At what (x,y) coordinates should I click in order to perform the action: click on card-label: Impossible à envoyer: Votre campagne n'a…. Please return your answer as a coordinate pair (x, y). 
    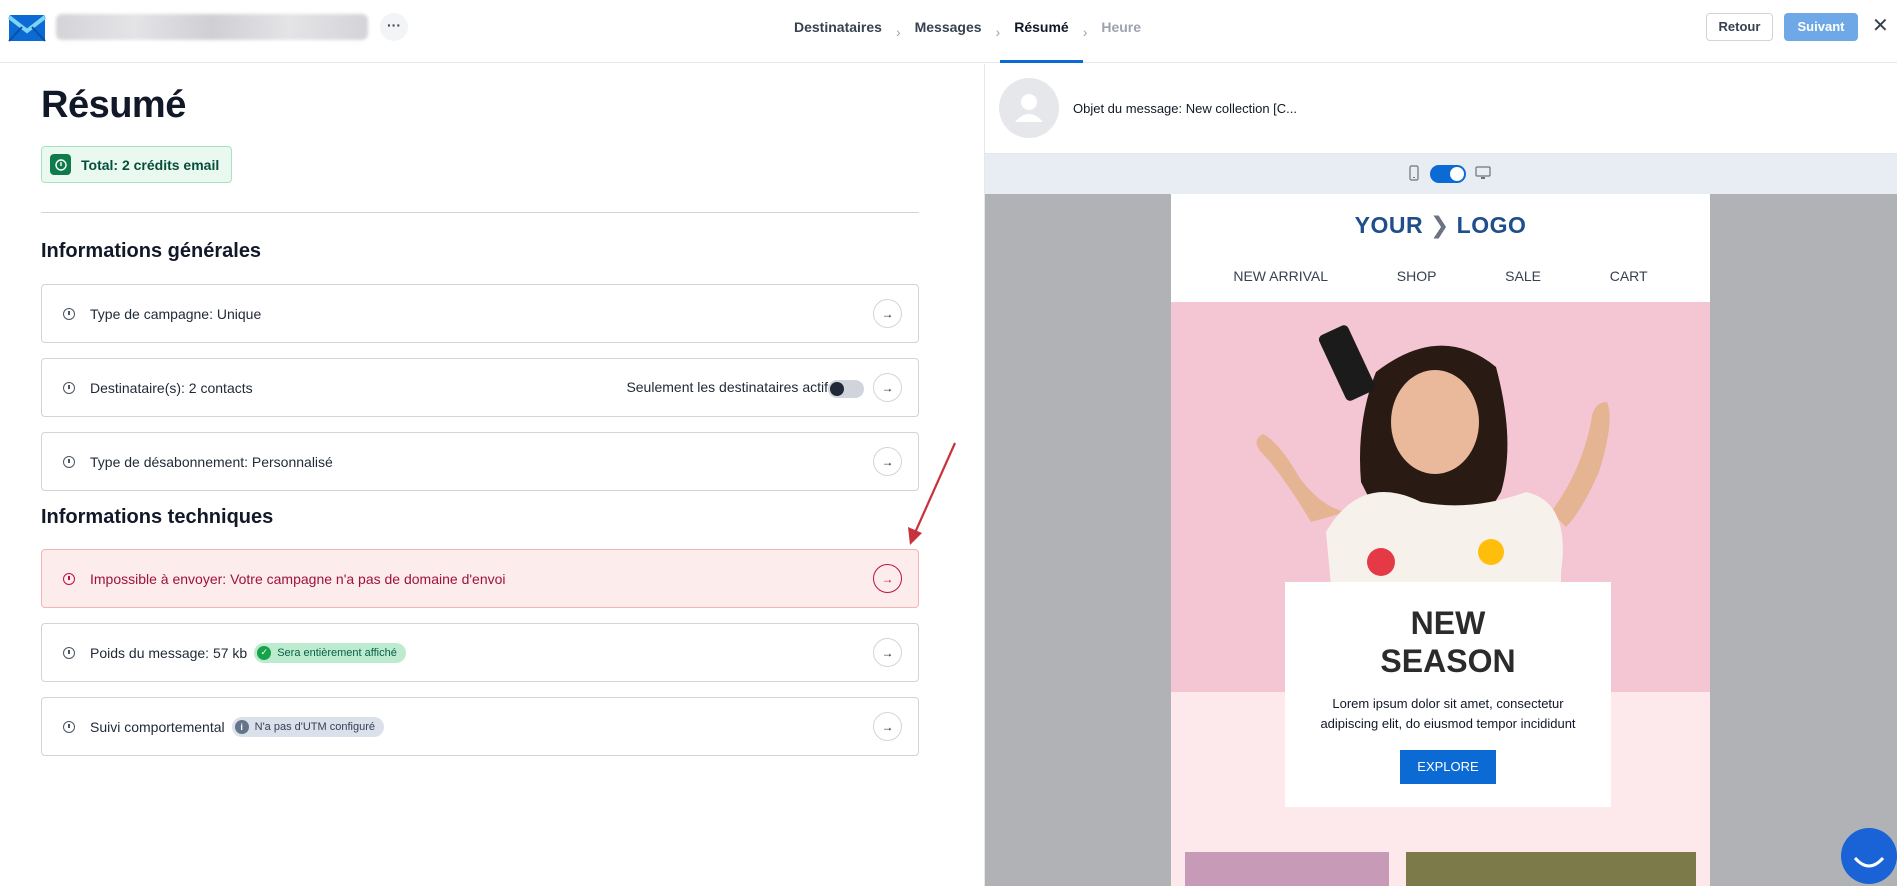
    Looking at the image, I should click on (298, 578).